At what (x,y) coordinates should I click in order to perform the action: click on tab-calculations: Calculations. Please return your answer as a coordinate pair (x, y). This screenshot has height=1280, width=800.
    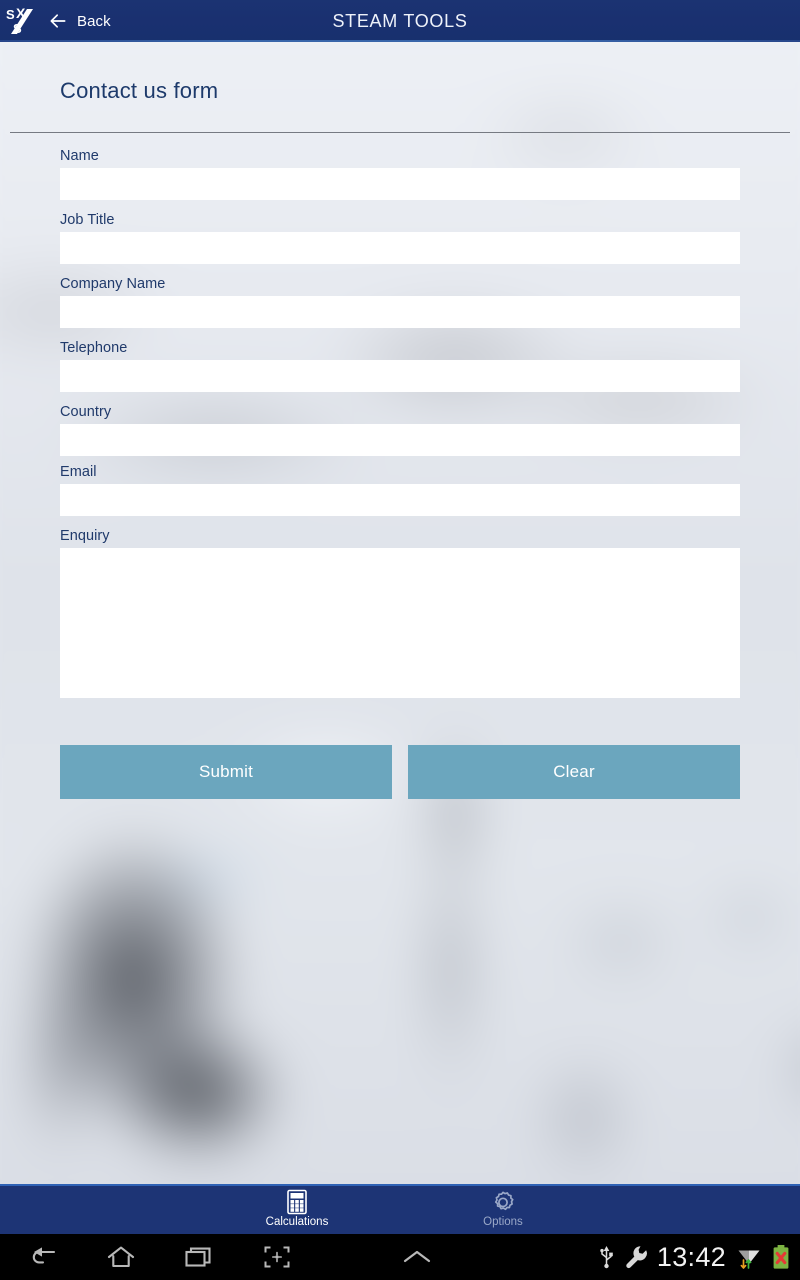
    Looking at the image, I should click on (297, 1209).